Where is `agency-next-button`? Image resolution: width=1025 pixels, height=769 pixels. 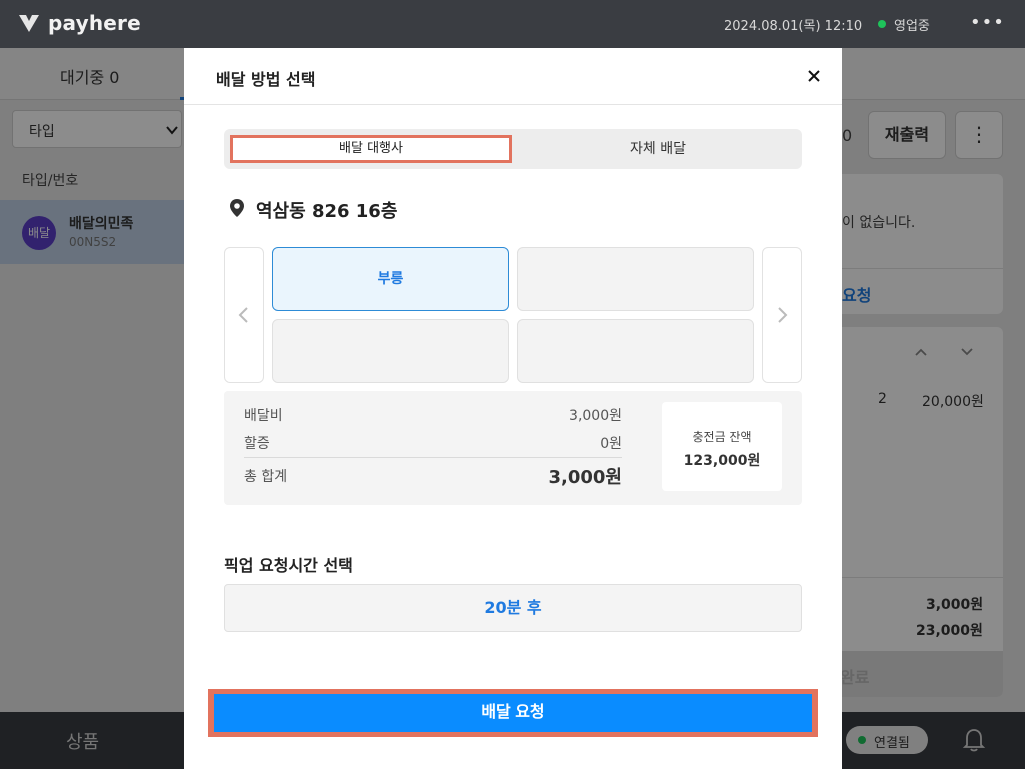
agency-next-button is located at coordinates (782, 315).